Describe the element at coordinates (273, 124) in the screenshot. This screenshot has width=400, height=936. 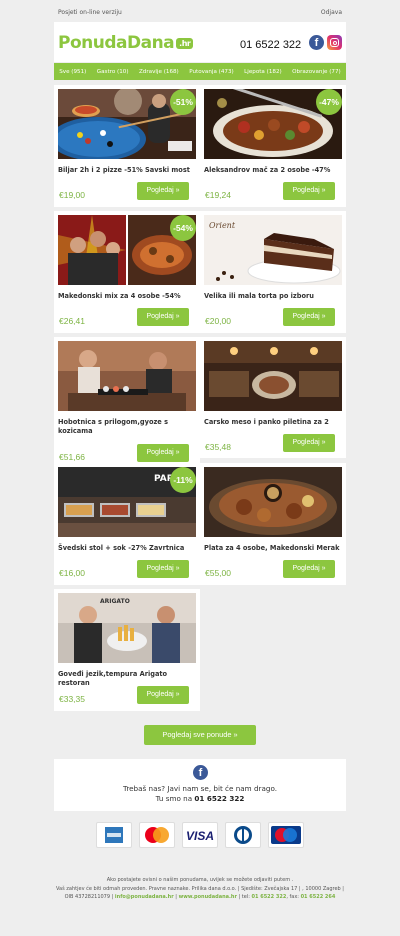
I see `deal-image-grilled-meat: -47%` at that location.